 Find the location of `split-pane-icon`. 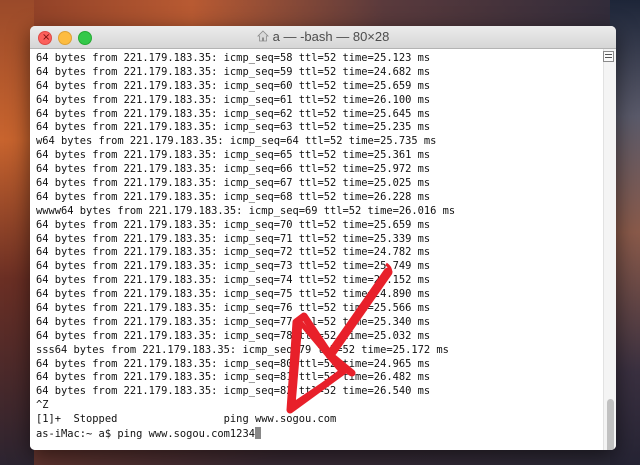

split-pane-icon is located at coordinates (608, 56).